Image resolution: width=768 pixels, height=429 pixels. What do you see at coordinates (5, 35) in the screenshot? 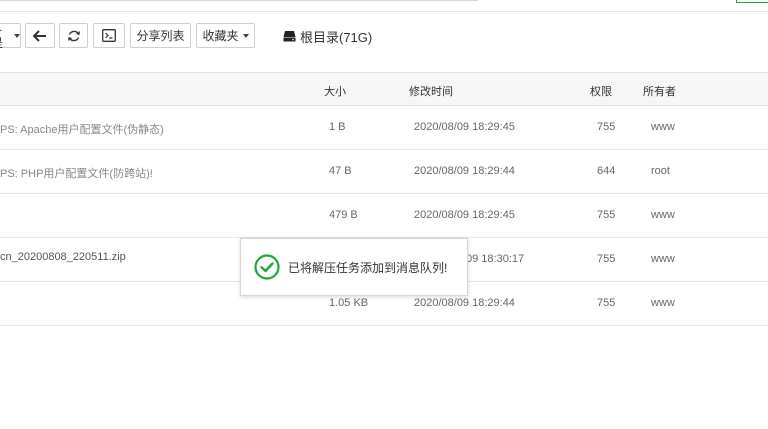
I see `partial-dropdown-label: …是` at bounding box center [5, 35].